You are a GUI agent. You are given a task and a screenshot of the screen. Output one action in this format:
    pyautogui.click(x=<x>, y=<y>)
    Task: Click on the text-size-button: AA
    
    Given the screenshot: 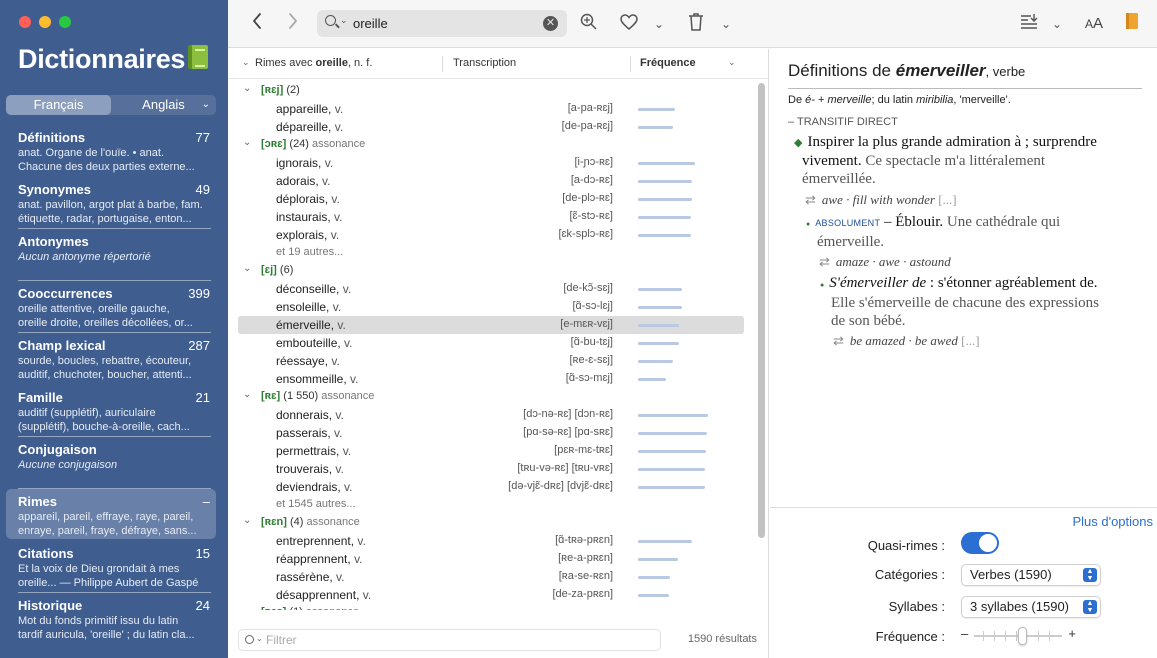 What is the action you would take?
    pyautogui.click(x=1094, y=24)
    